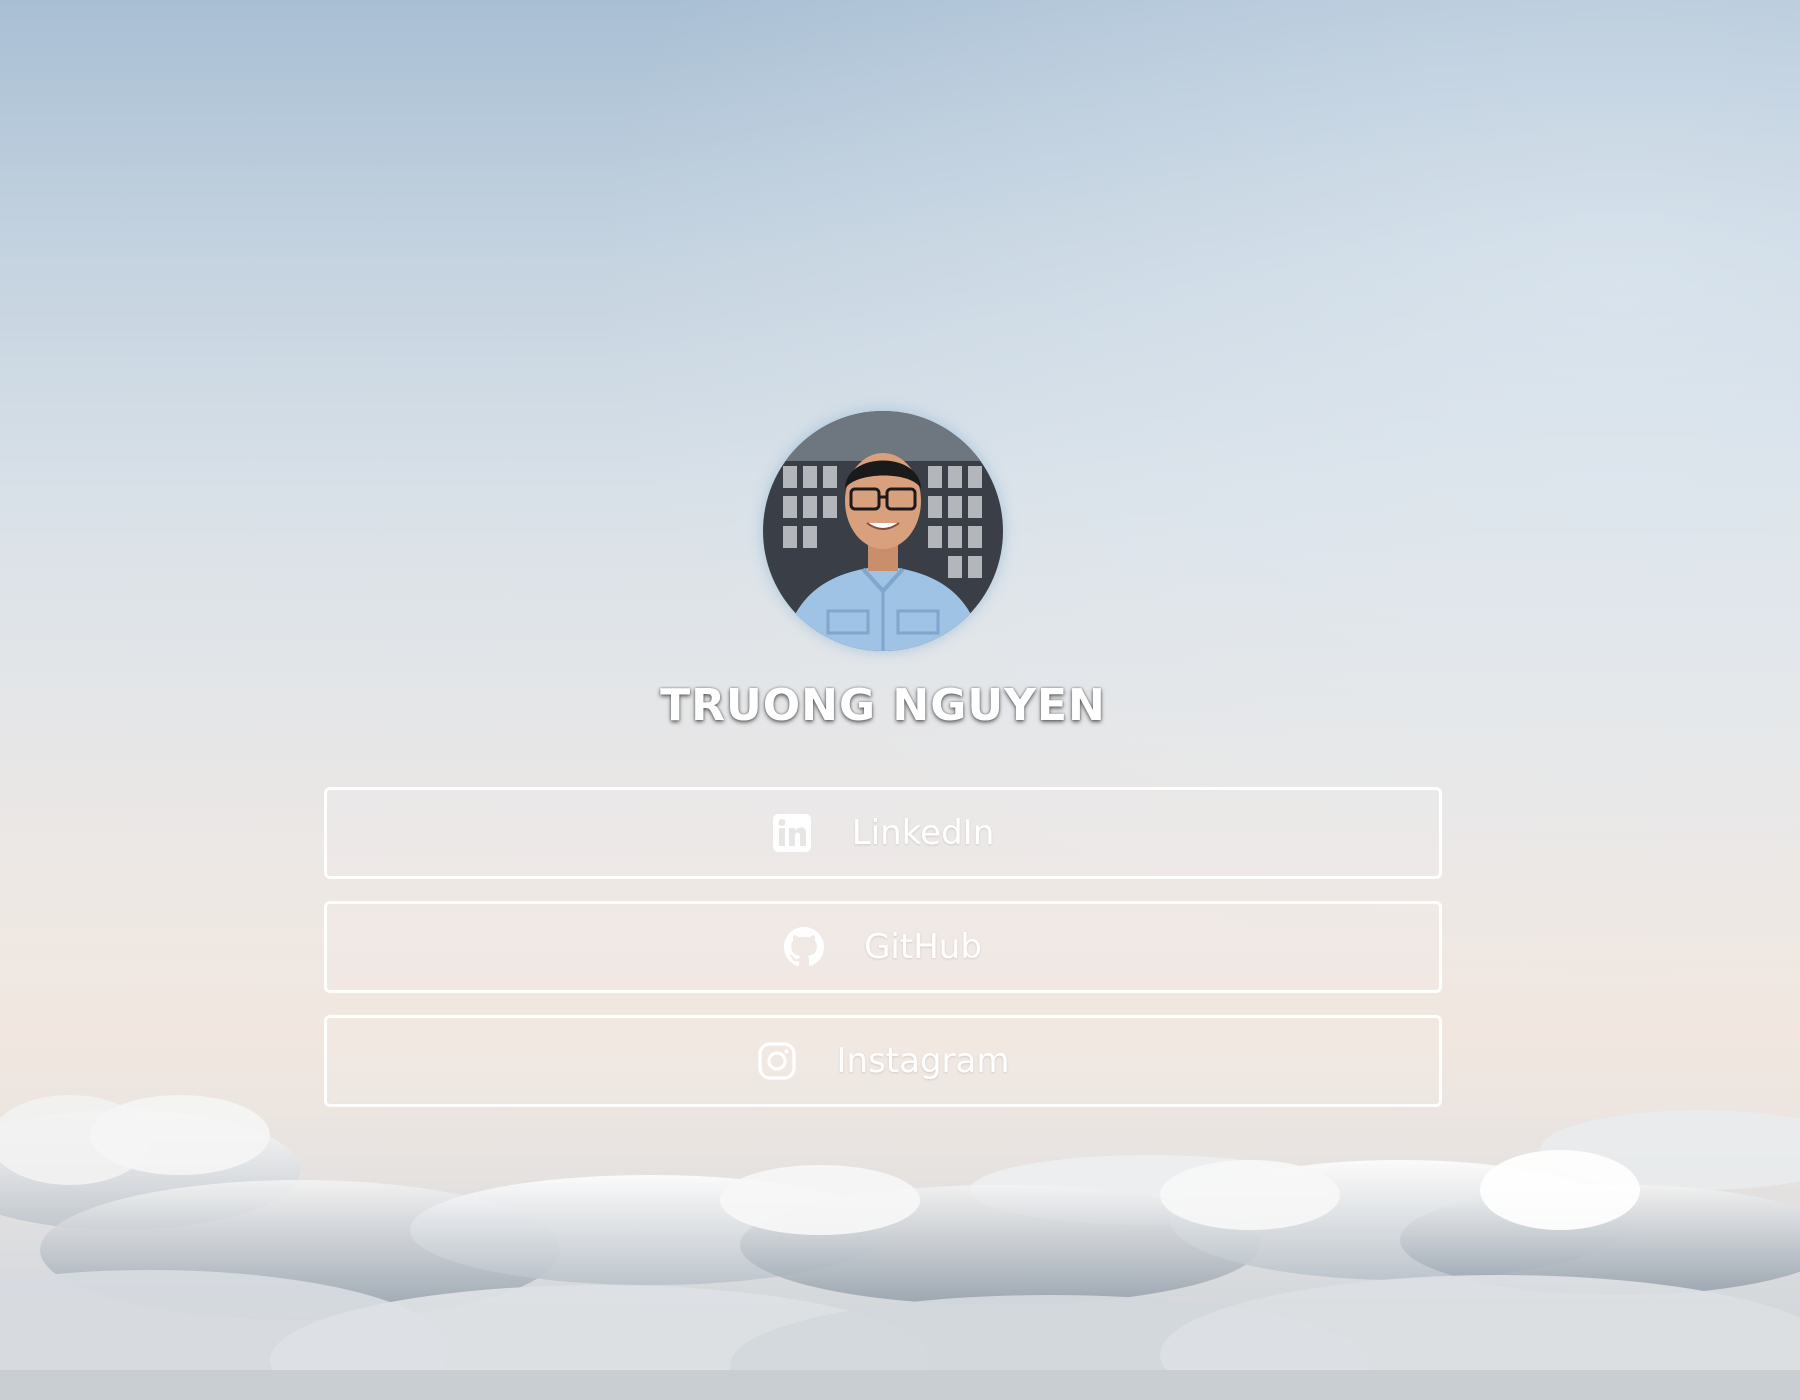  I want to click on linkedin-link-button: LinkedIn, so click(883, 833).